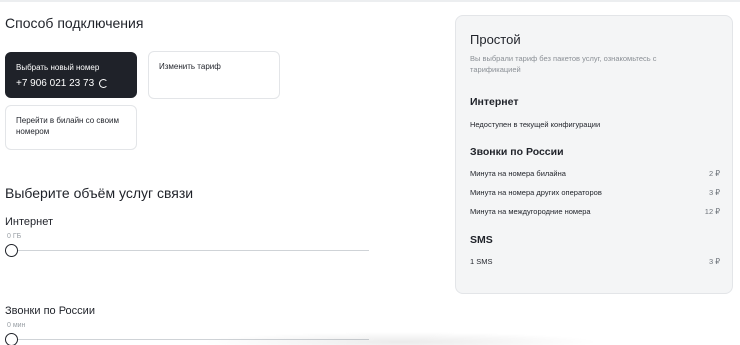  Describe the element at coordinates (74, 23) in the screenshot. I see `connection-title: Способ подключения` at that location.